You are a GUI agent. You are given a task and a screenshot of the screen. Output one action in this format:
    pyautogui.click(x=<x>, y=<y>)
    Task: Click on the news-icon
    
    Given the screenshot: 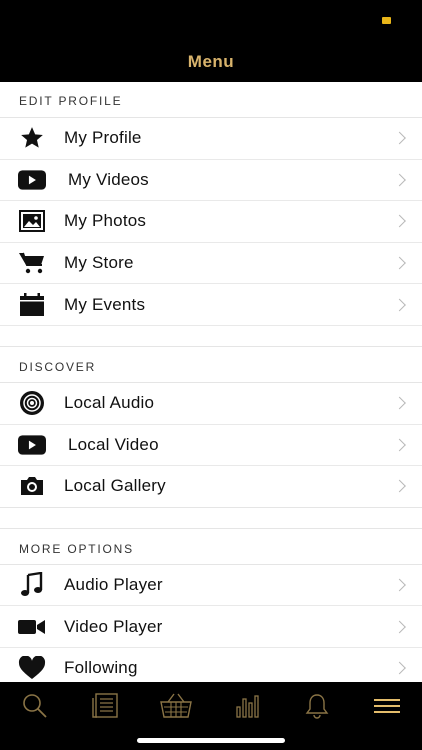 What is the action you would take?
    pyautogui.click(x=105, y=706)
    